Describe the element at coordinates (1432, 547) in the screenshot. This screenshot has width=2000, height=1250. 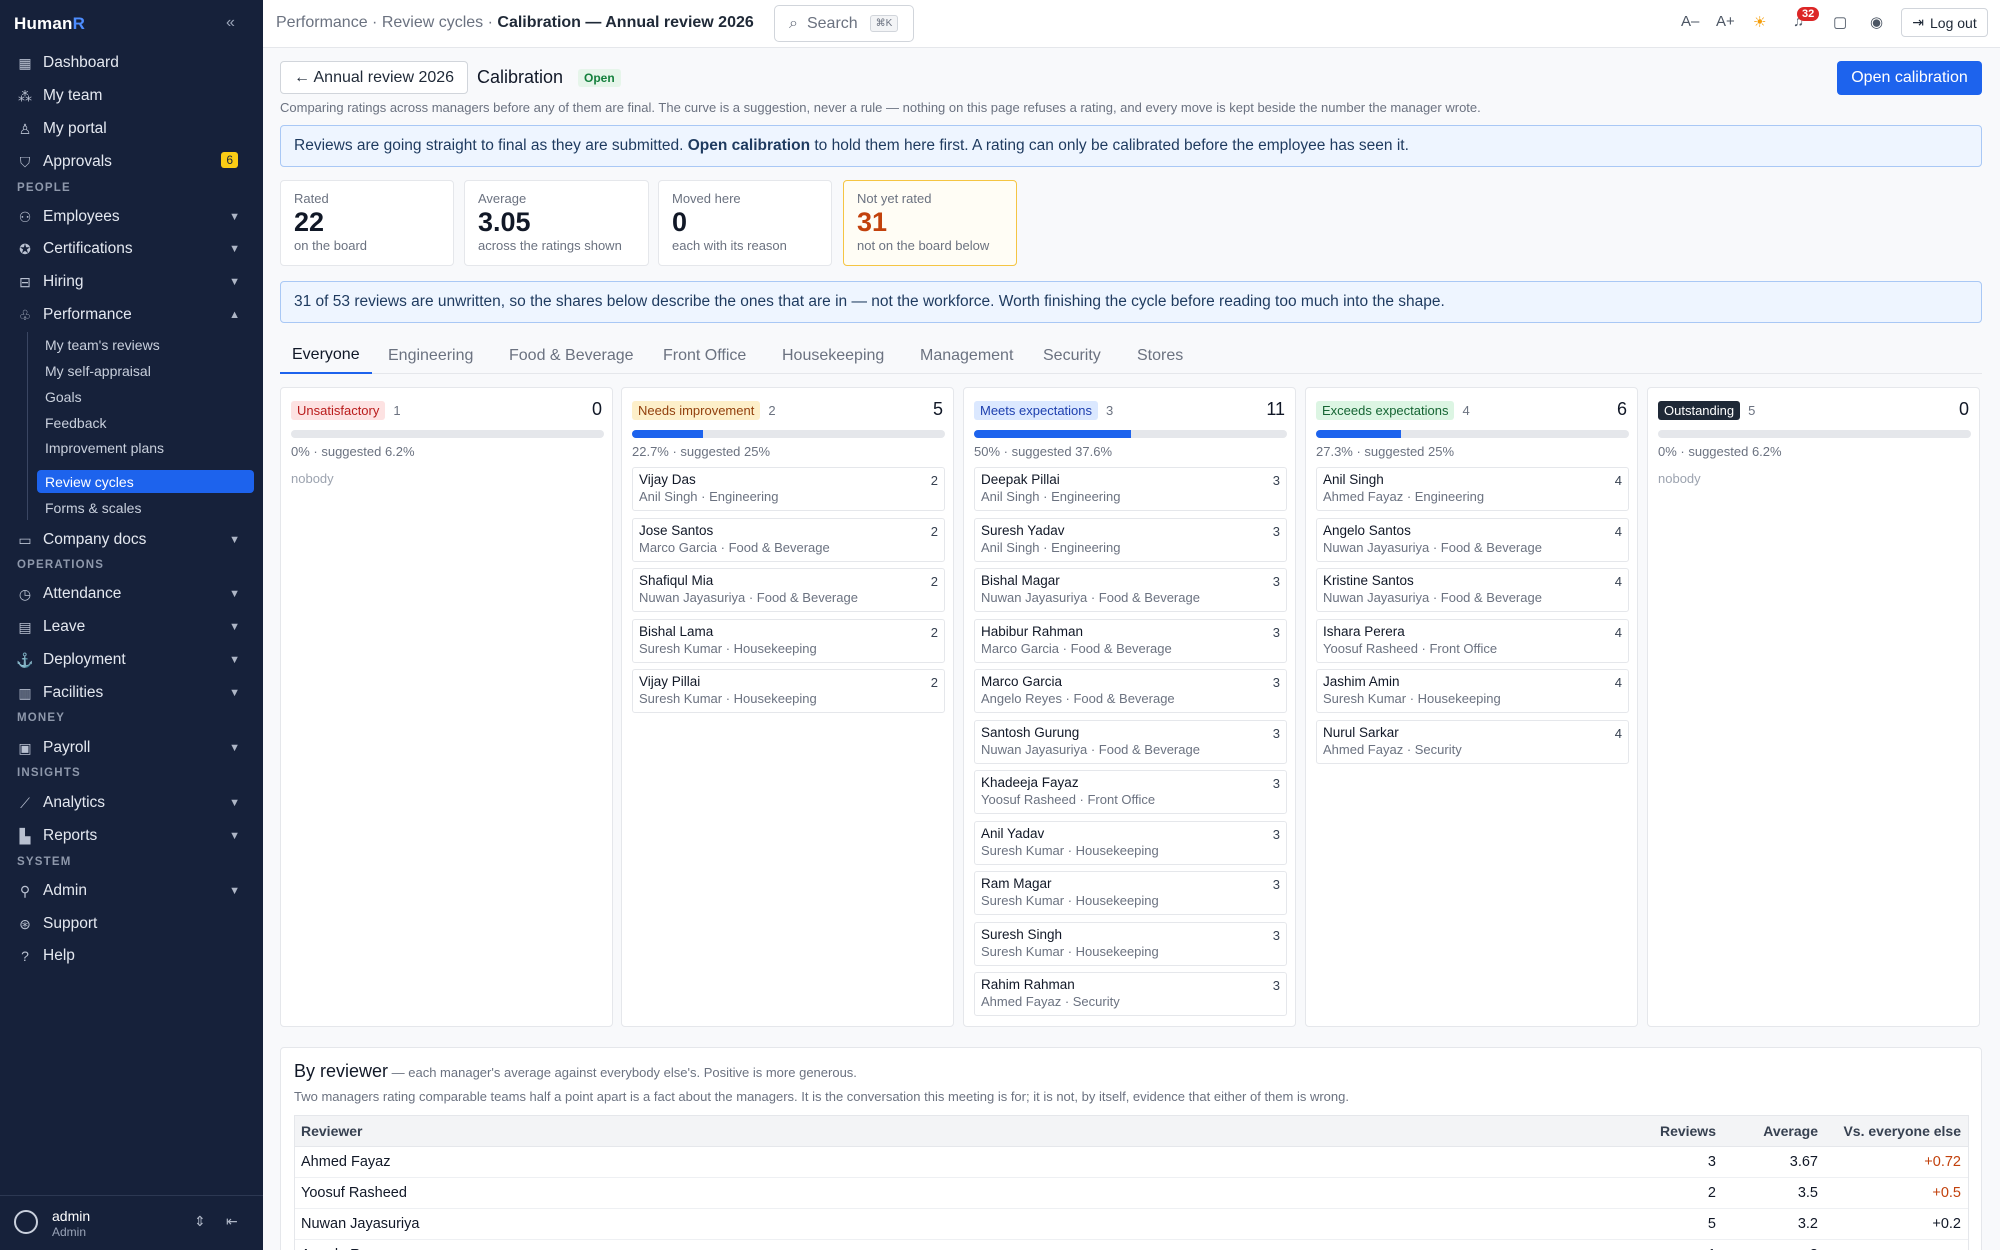
I see `employee-meta: Nuwan Jayasuriya · Food & Beverage` at that location.